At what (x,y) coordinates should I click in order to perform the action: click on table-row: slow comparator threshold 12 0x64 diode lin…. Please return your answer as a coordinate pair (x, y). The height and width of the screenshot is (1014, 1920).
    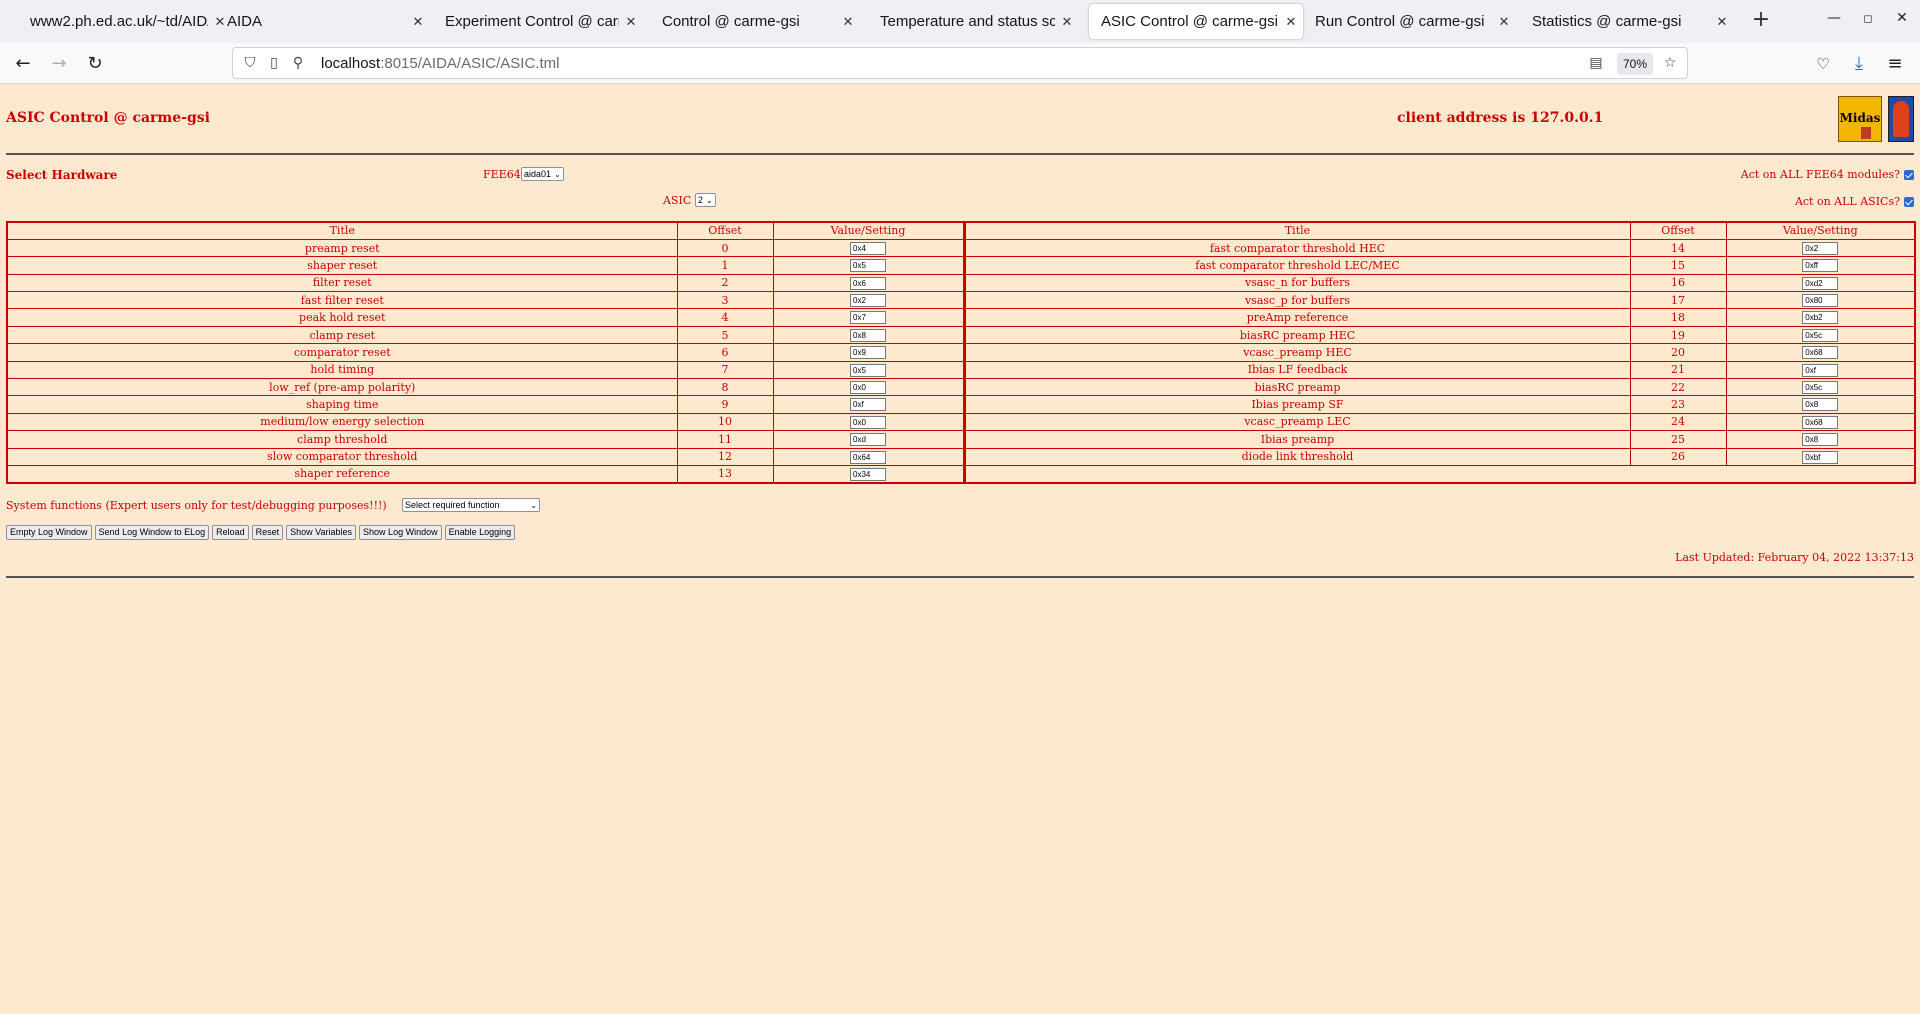
    Looking at the image, I should click on (961, 456).